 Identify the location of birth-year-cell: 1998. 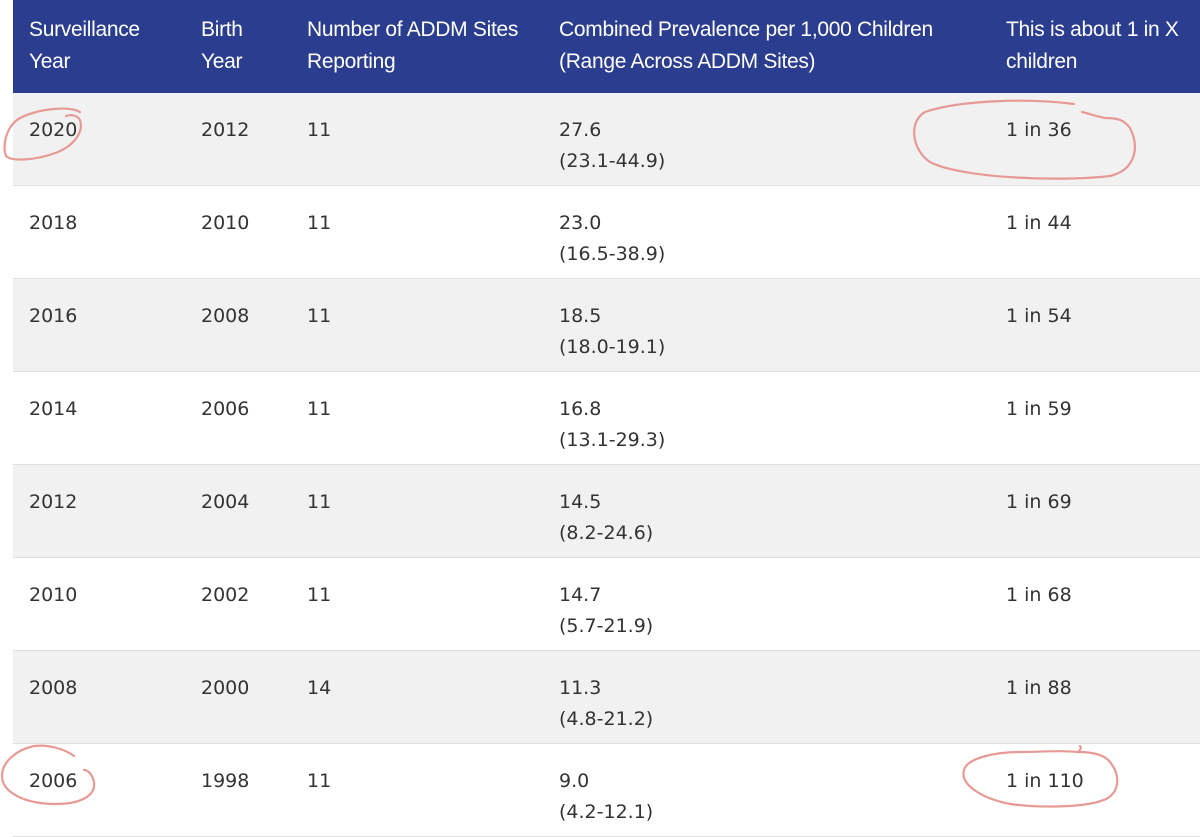
(225, 781).